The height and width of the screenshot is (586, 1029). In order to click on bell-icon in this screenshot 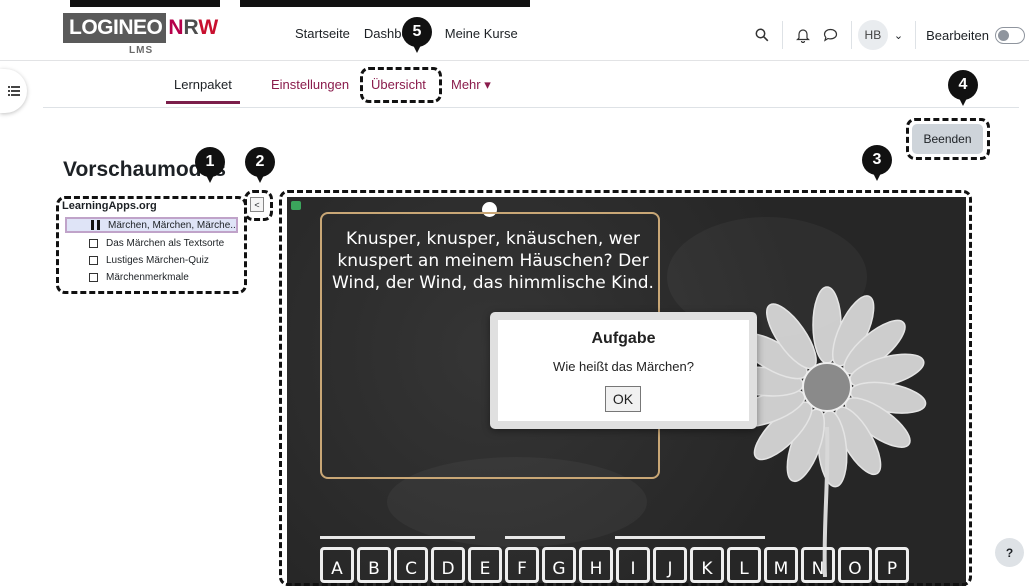, I will do `click(803, 35)`.